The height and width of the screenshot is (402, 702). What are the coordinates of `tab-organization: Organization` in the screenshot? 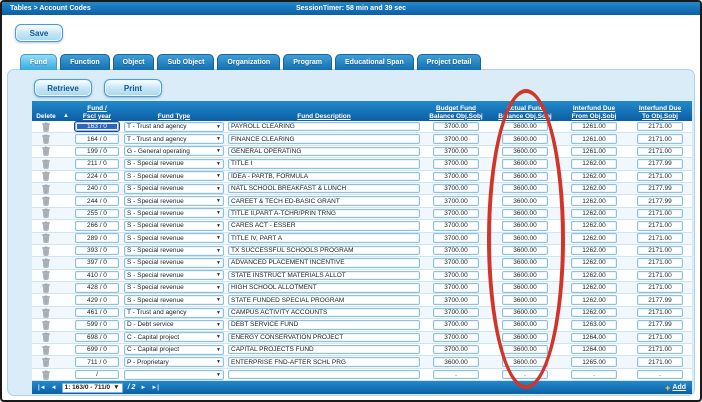 It's located at (249, 62).